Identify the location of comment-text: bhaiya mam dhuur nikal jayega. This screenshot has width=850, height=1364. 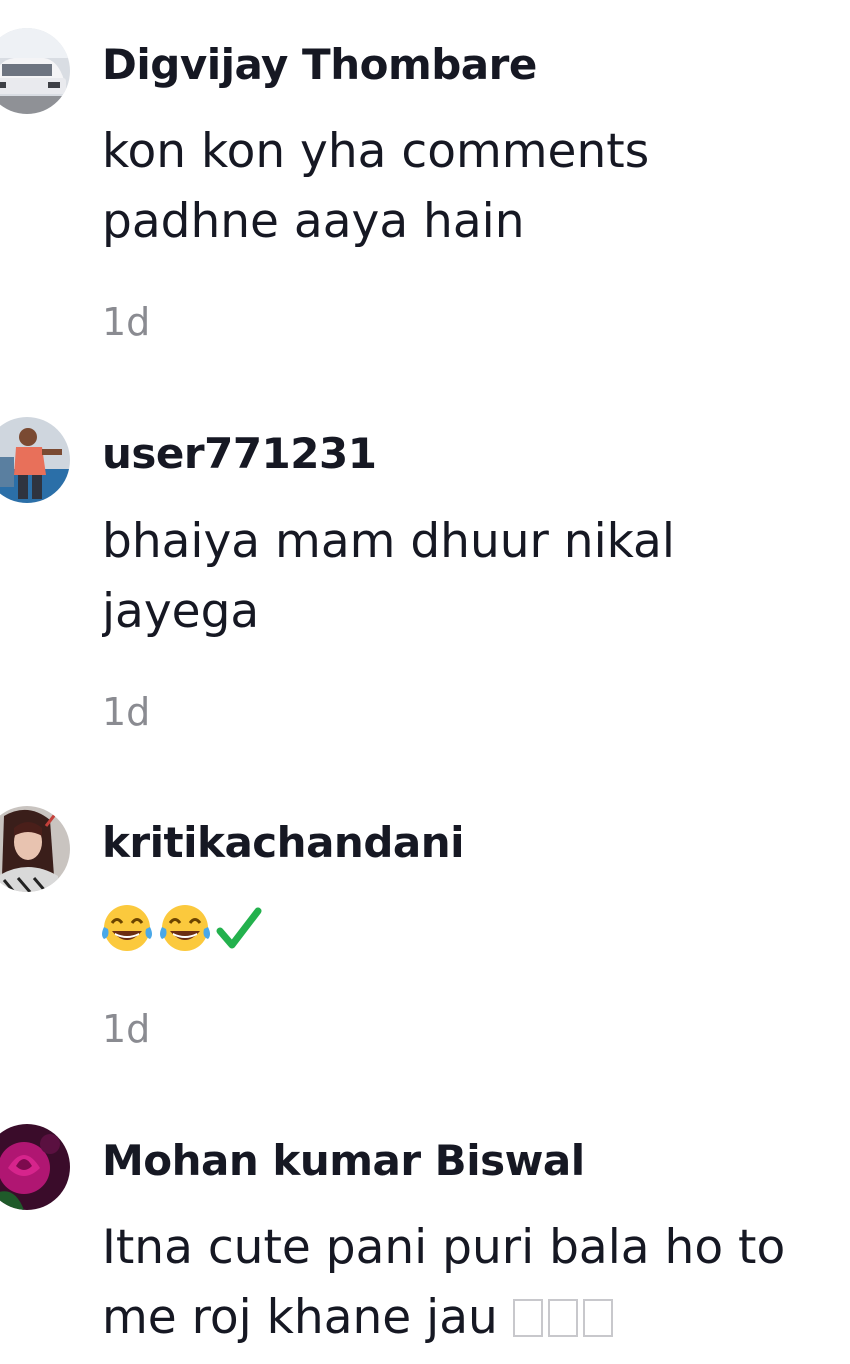
(388, 576).